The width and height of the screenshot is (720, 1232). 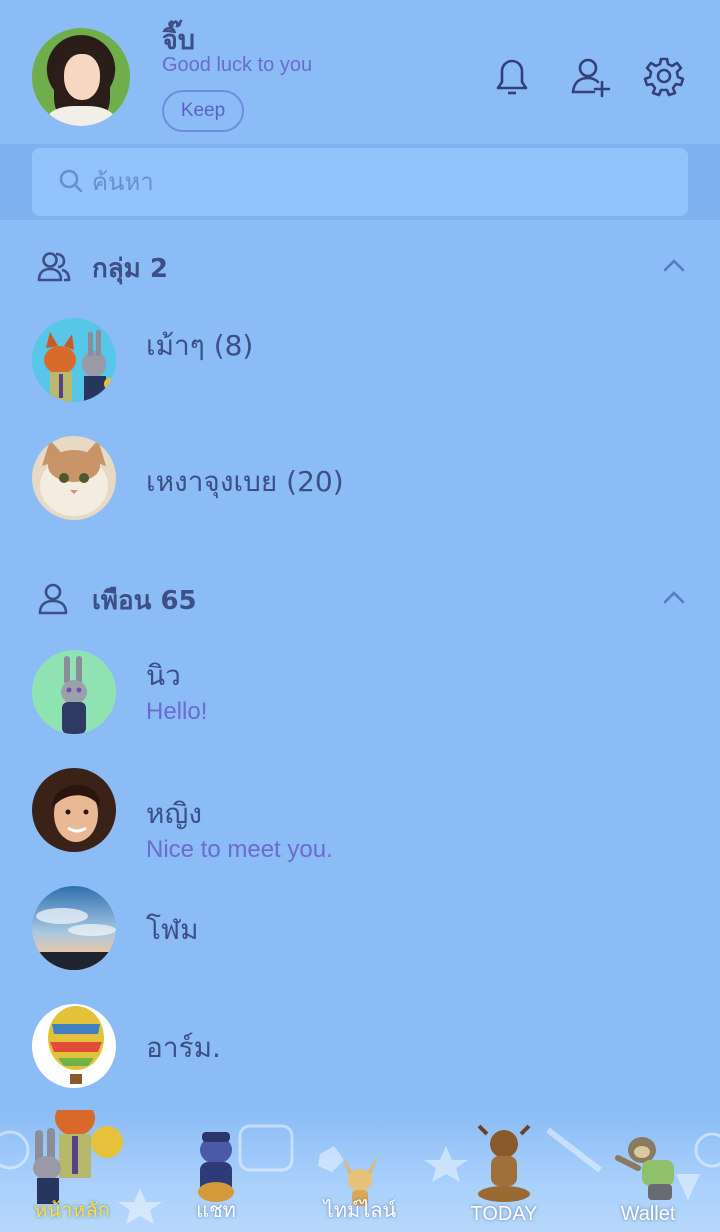 I want to click on group-row: เหงาจุงเบย (20), so click(x=360, y=486).